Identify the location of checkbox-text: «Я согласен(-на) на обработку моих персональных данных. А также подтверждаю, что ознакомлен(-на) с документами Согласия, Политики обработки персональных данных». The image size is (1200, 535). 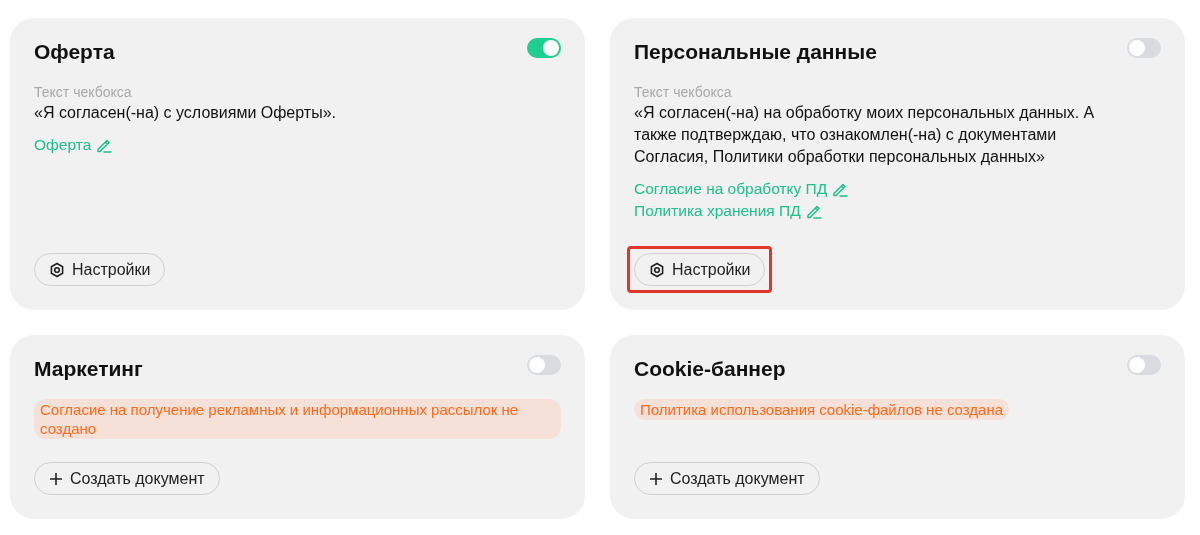
(865, 135).